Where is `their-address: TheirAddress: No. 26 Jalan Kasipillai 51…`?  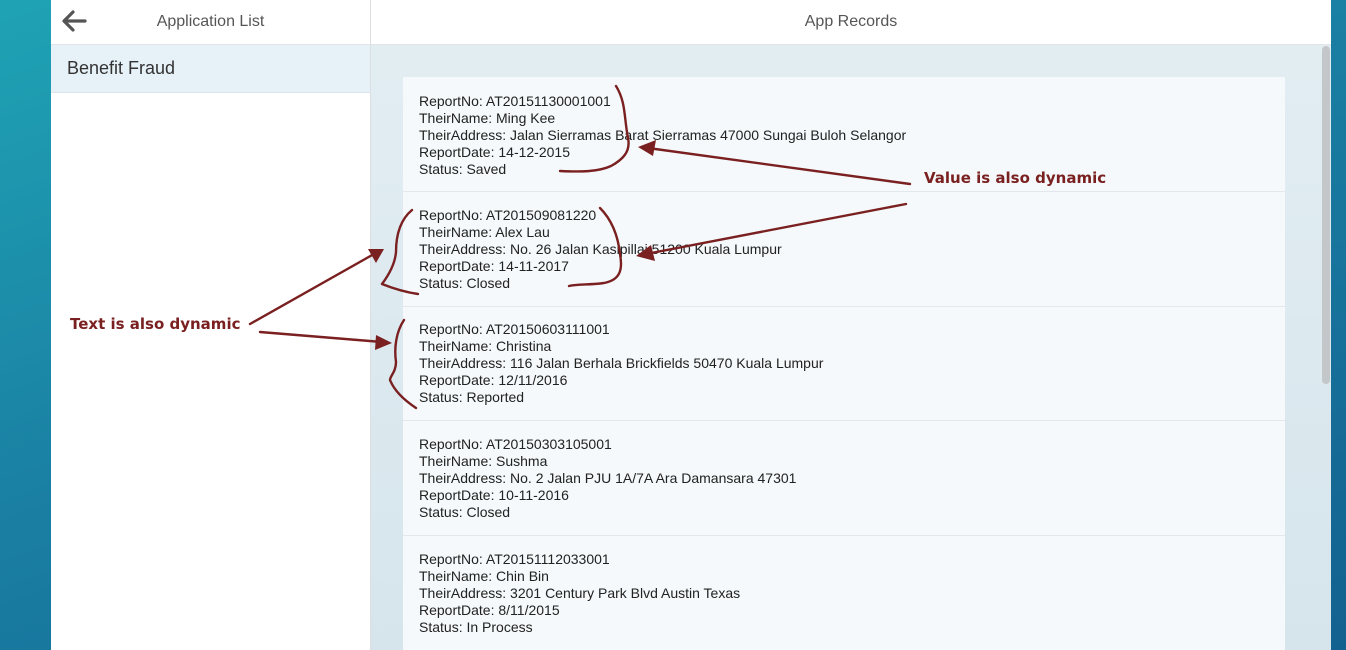
their-address: TheirAddress: No. 26 Jalan Kasipillai 51… is located at coordinates (600, 249).